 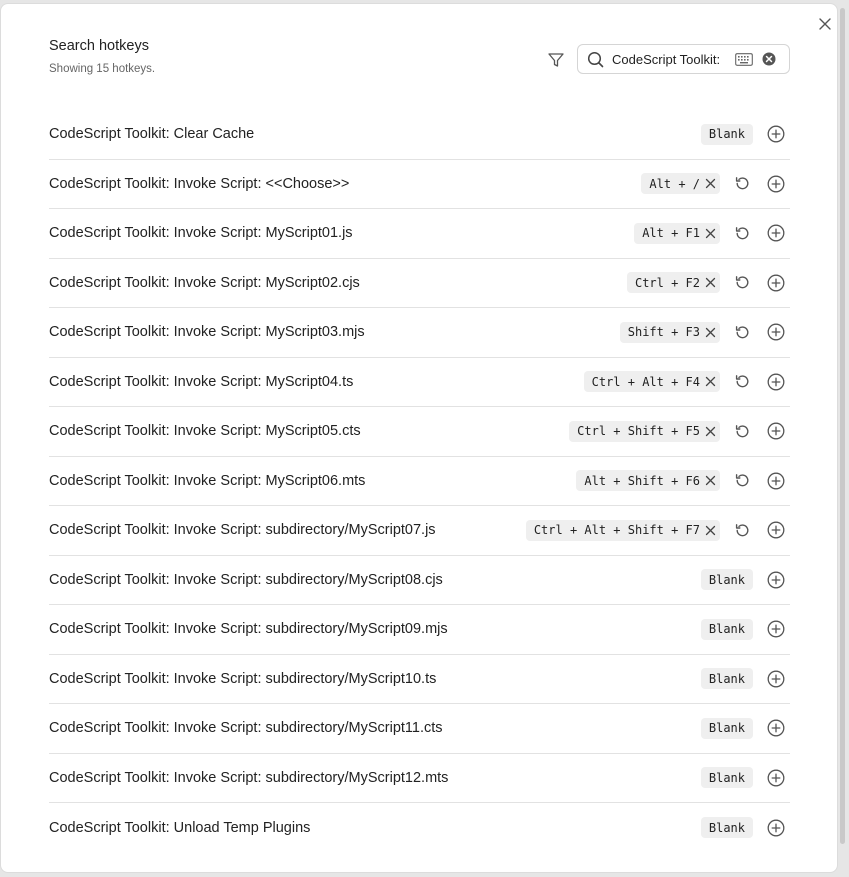 I want to click on hotkey-controls: Alt + /, so click(x=715, y=184).